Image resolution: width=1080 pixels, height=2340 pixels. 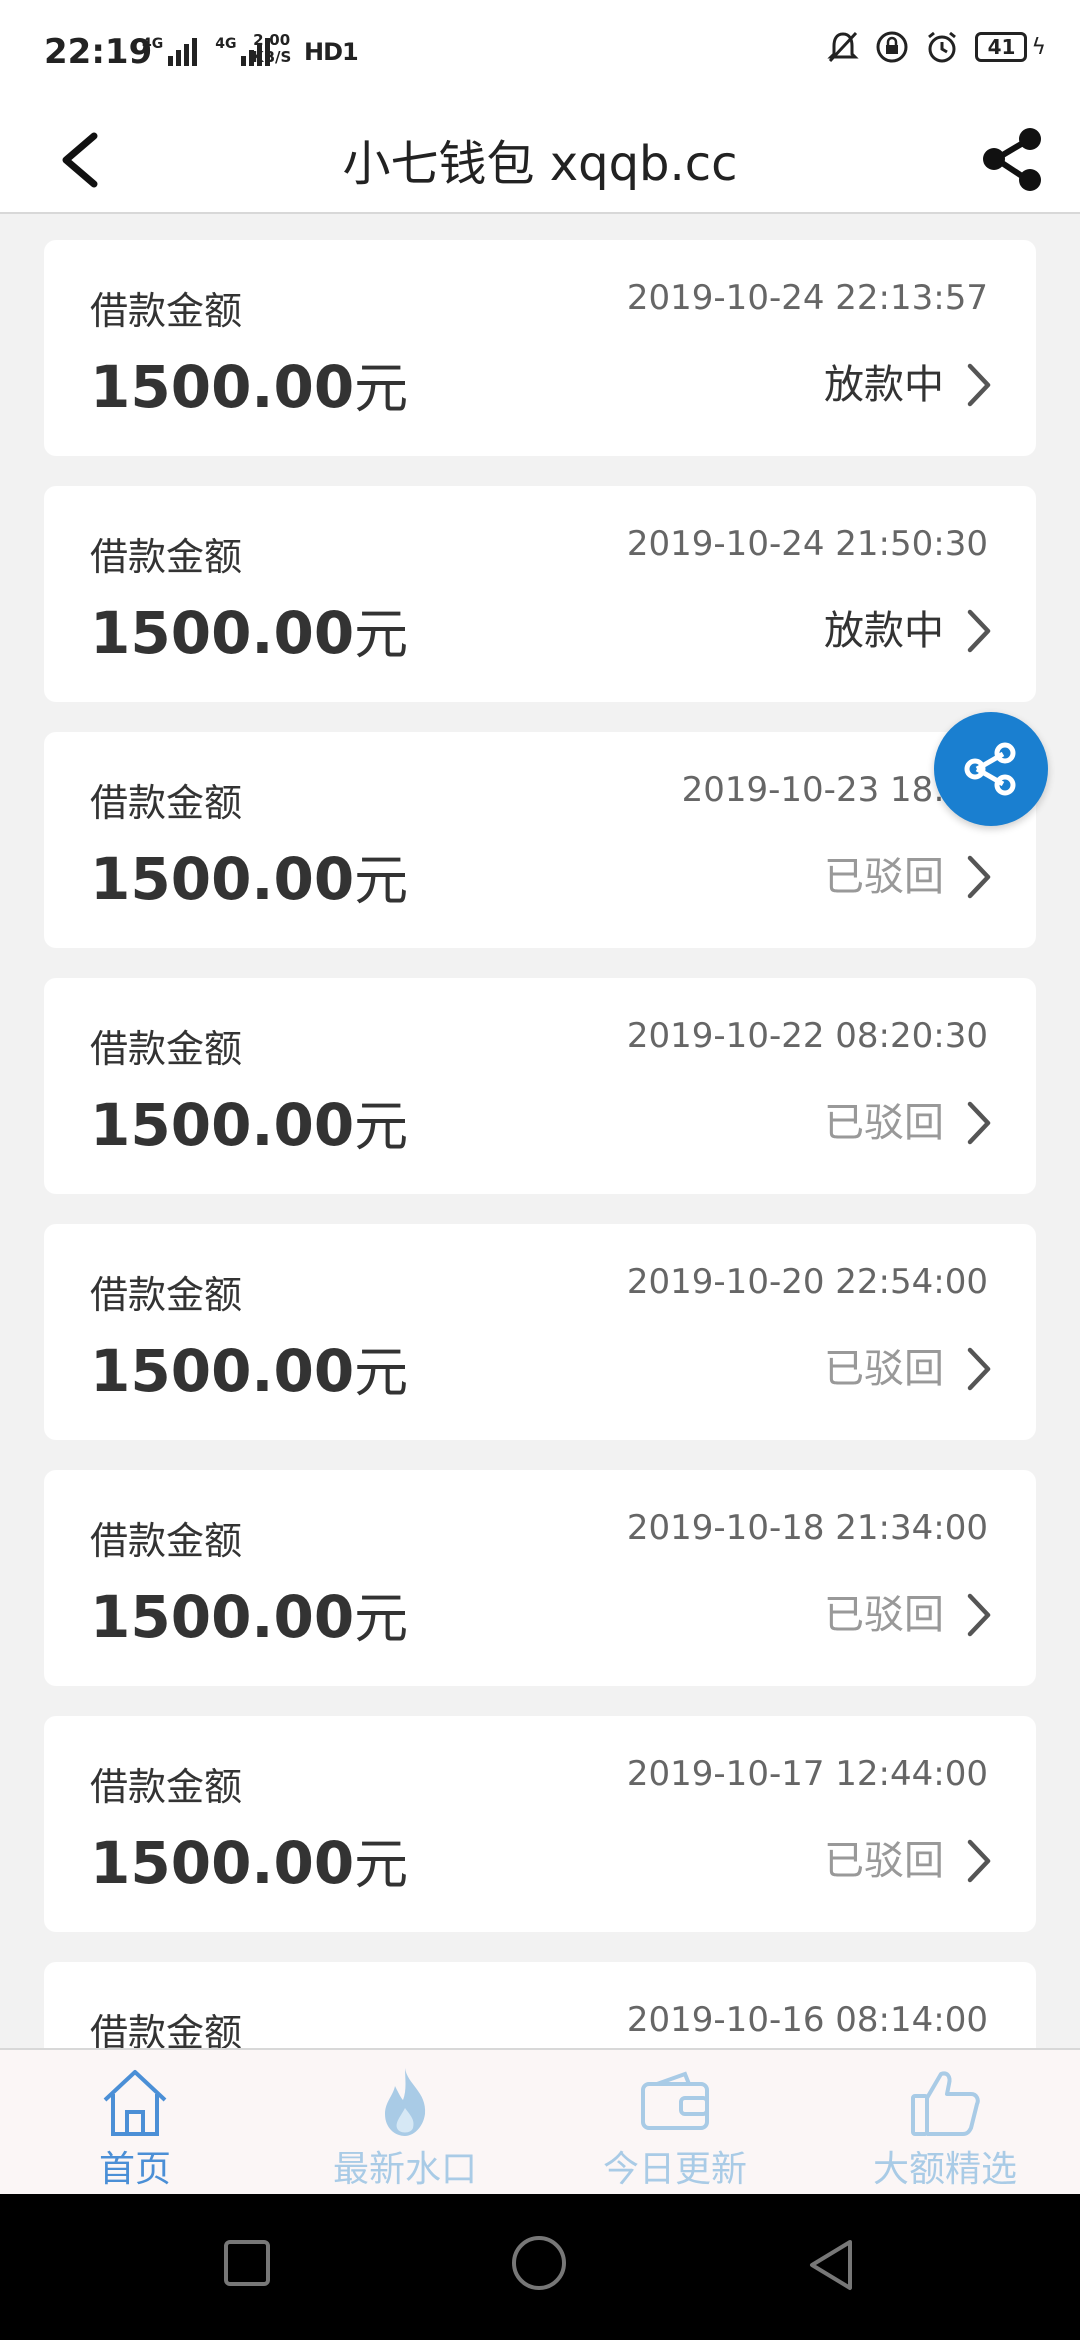 I want to click on tab-label: 最新水口, so click(x=404, y=2169).